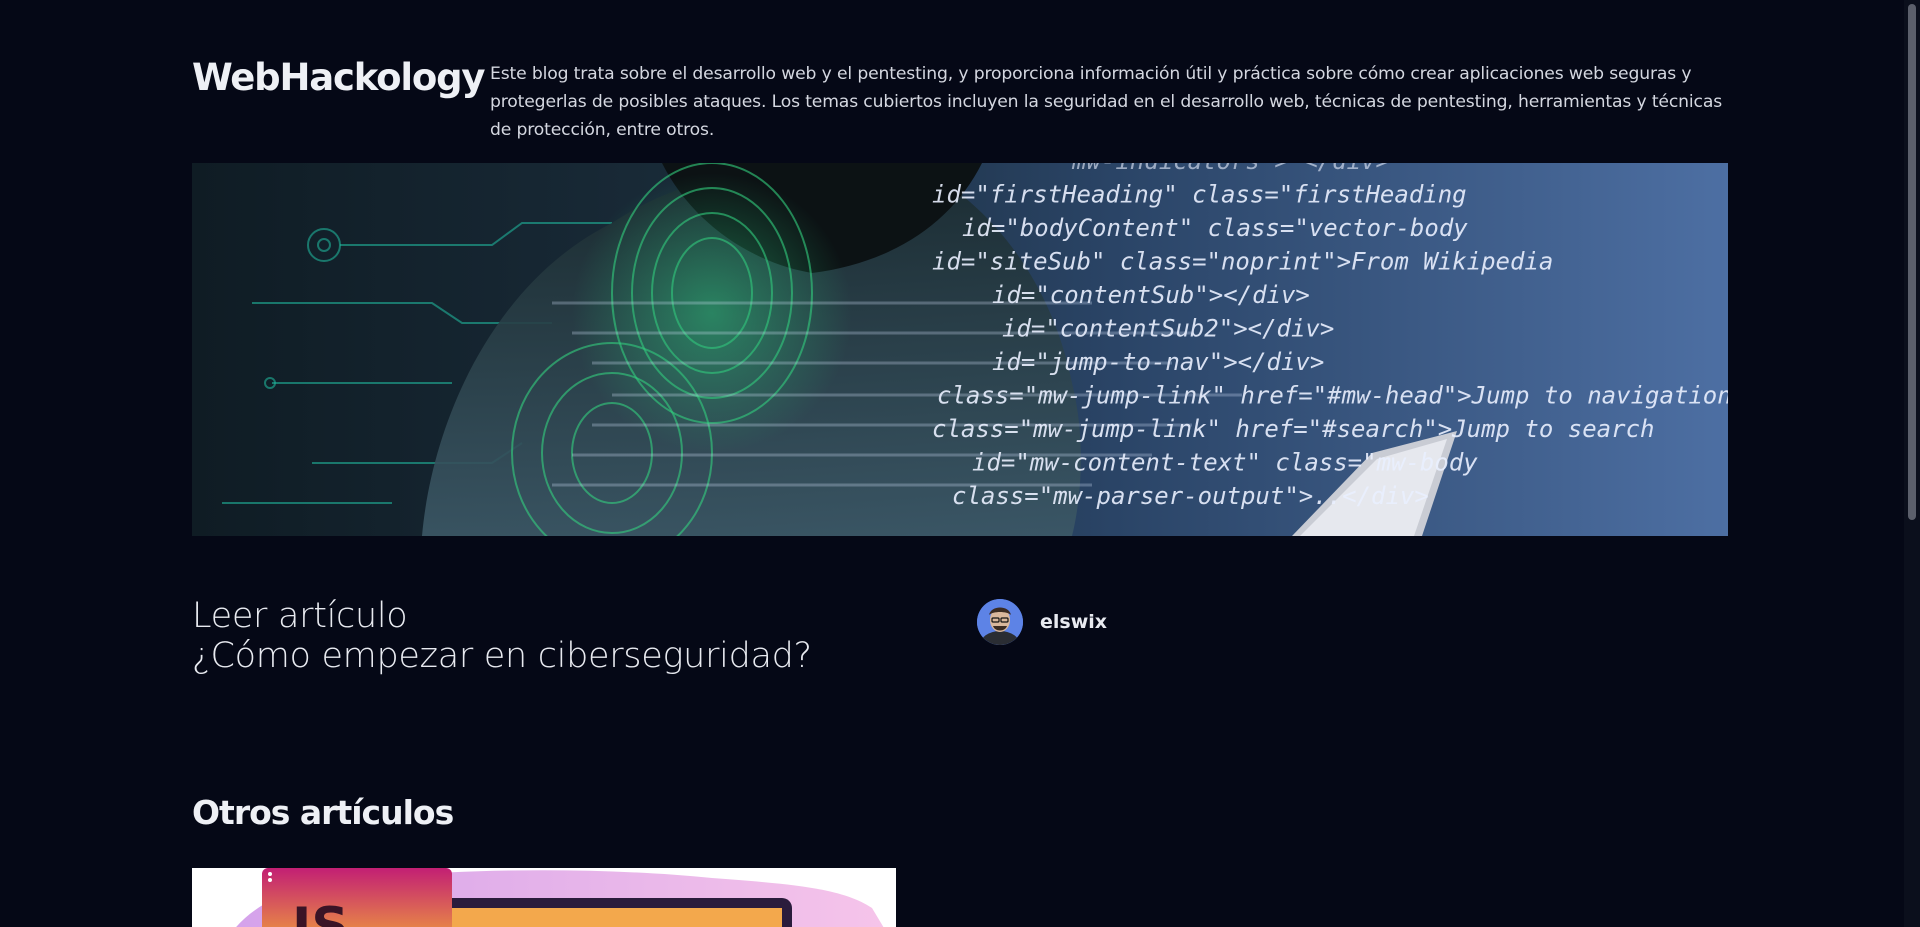  Describe the element at coordinates (1215, 228) in the screenshot. I see `hero-code-line: id="bodyContent" class="vector-body` at that location.